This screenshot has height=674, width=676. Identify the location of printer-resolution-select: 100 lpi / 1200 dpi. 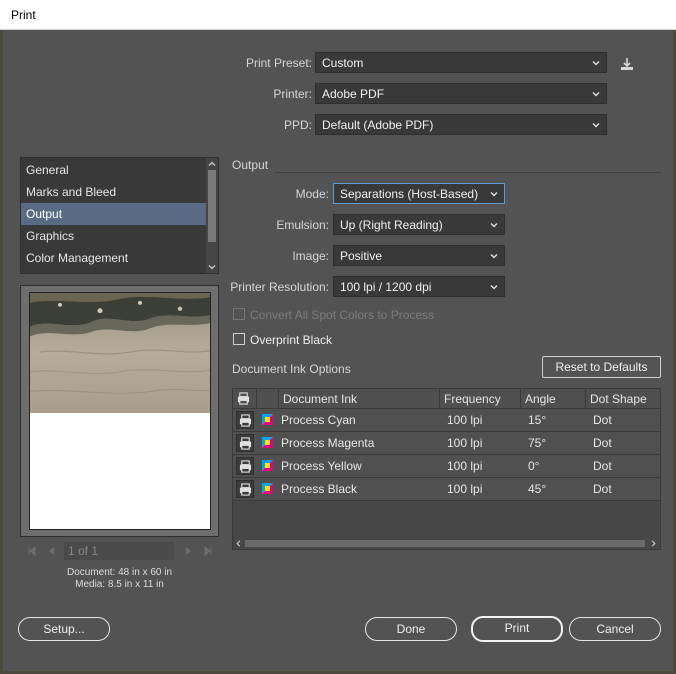
(419, 286).